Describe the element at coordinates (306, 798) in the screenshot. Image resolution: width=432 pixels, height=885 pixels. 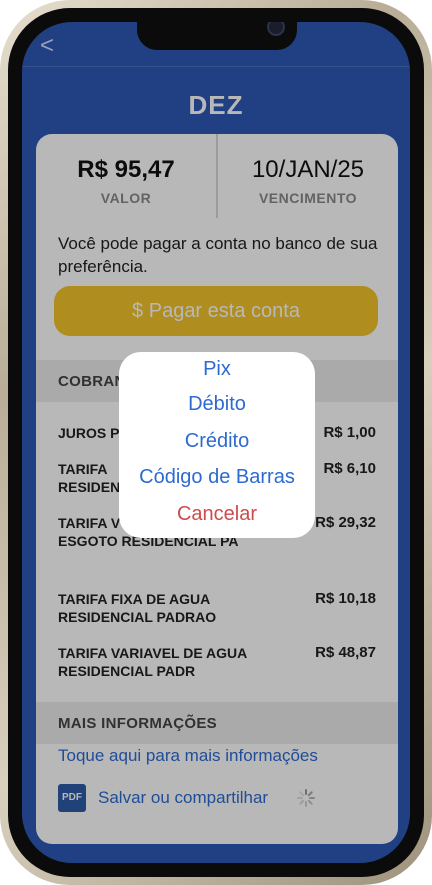
I see `loading-spinner-icon` at that location.